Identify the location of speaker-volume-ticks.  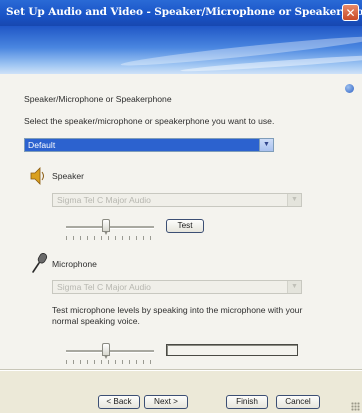
(110, 238).